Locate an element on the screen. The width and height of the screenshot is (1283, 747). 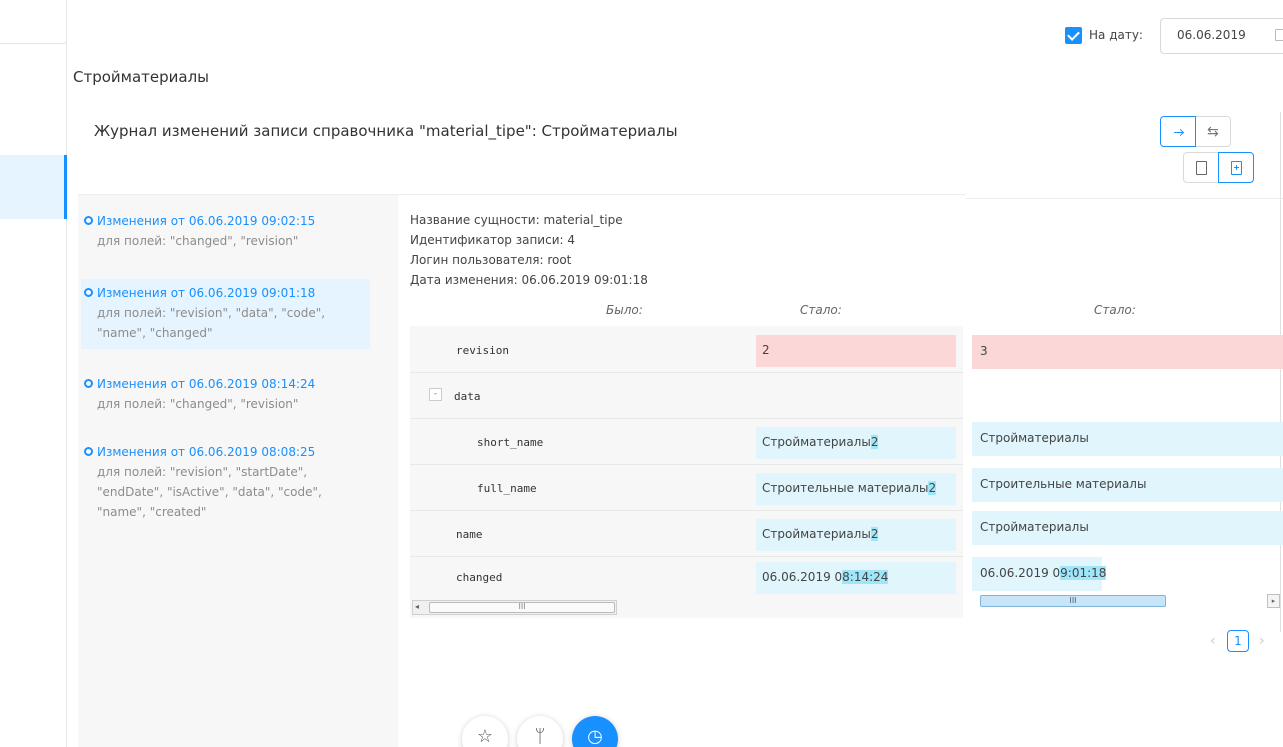
user-login: Логин пользователя: root is located at coordinates (491, 260).